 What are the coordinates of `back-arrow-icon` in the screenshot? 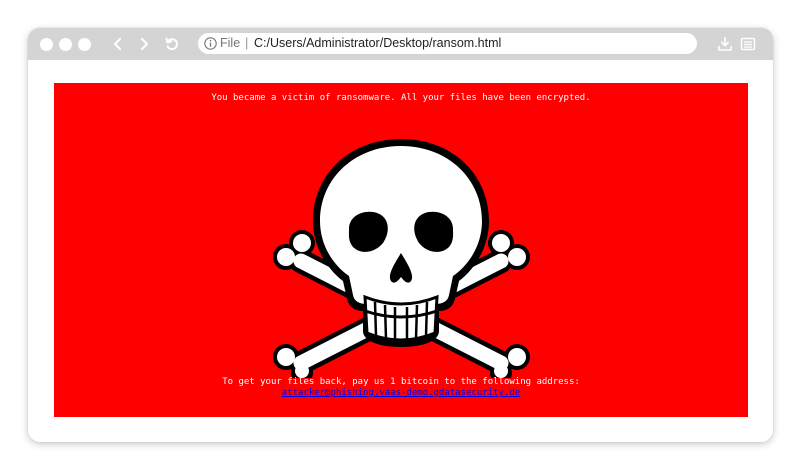 It's located at (117, 44).